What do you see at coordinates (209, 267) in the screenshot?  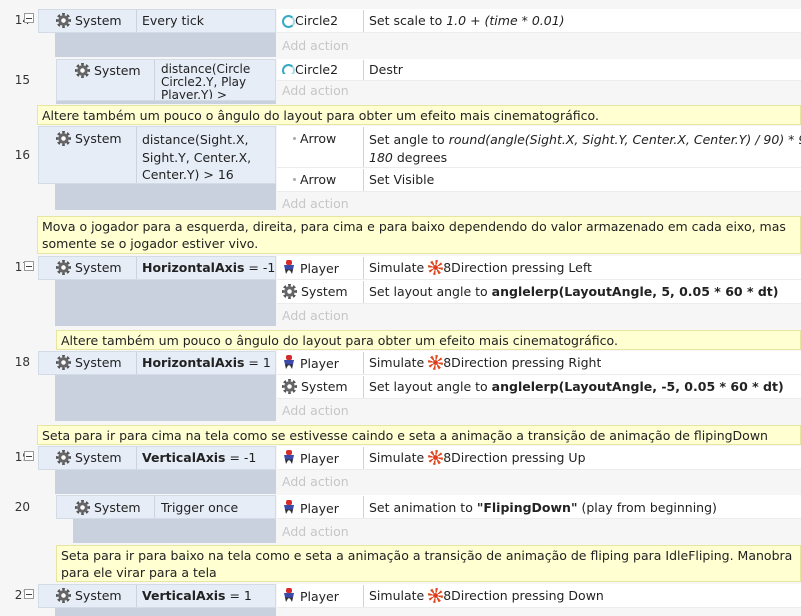 I see `condition-text: HorizontalAxis = -1` at bounding box center [209, 267].